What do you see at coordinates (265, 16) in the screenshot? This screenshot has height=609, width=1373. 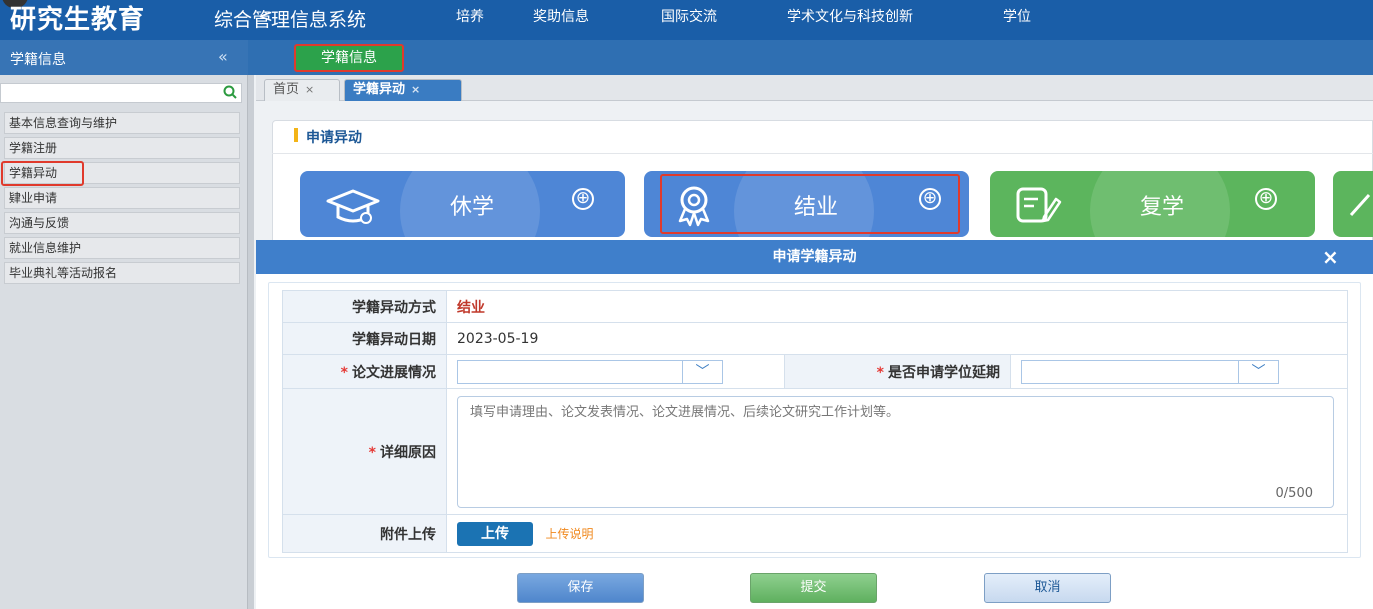 I see `nav-back-icon: <` at bounding box center [265, 16].